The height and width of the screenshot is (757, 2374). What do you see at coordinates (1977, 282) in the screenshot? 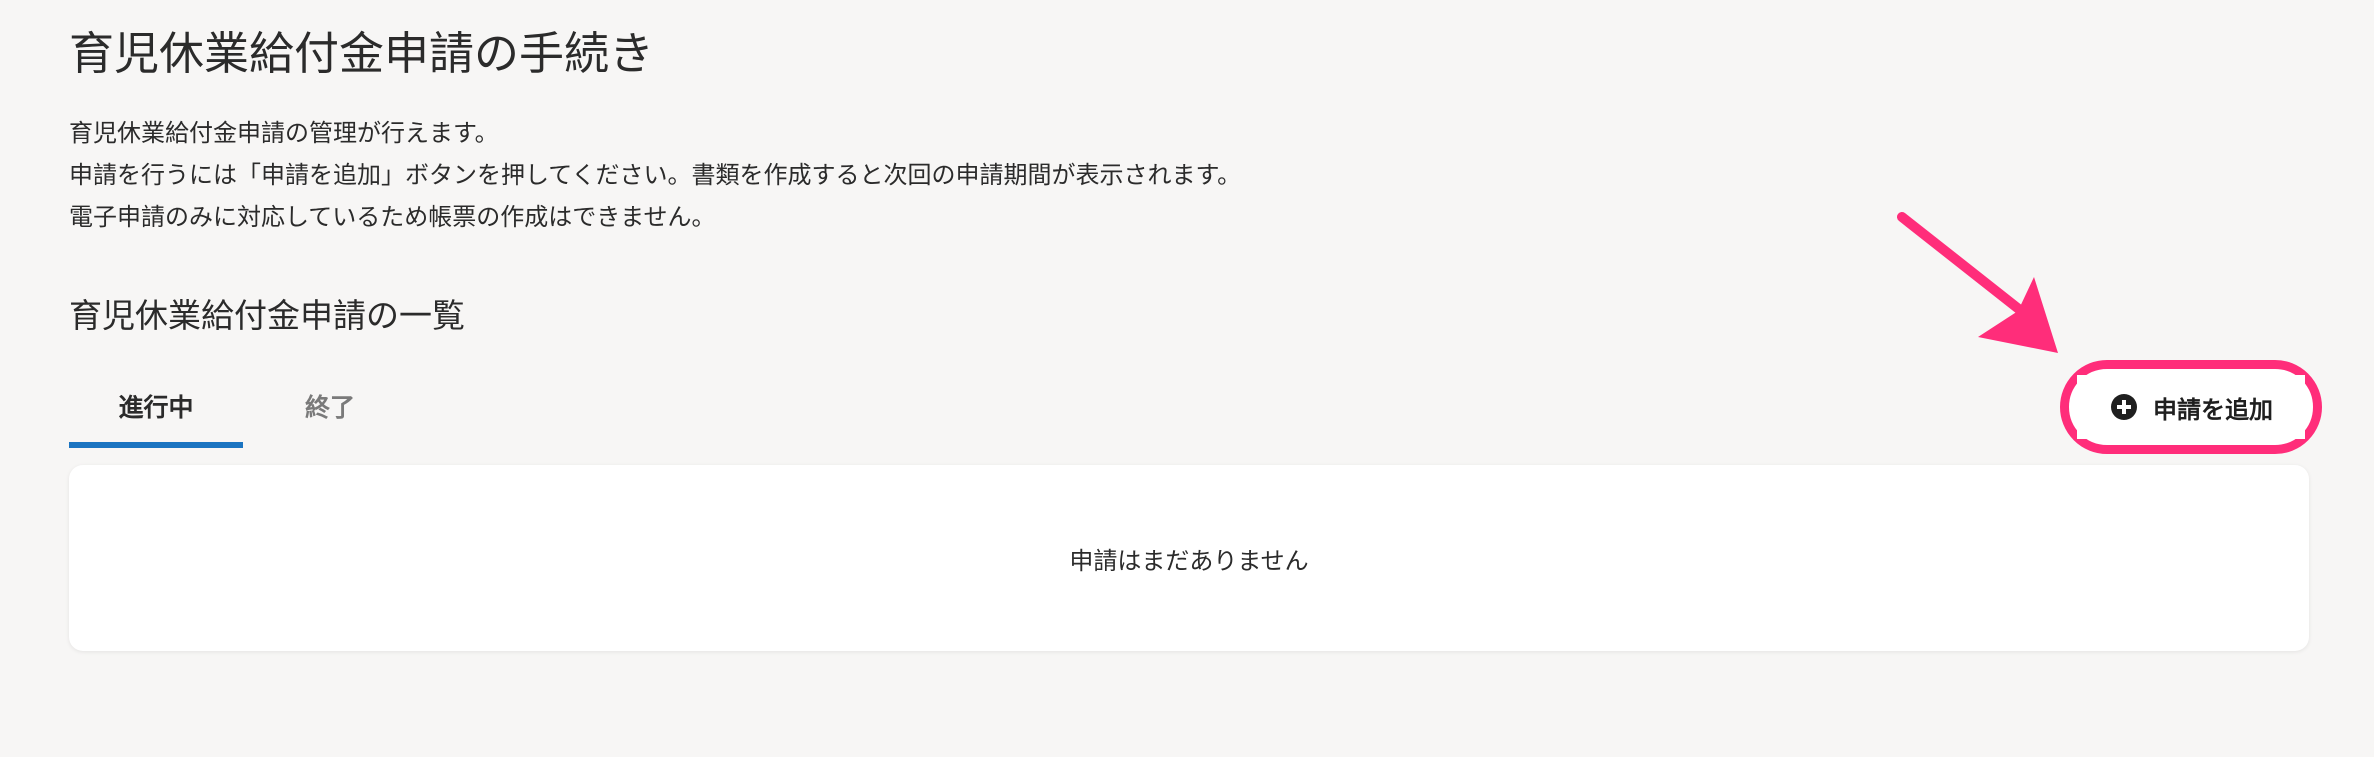
I see `annotation-arrow` at bounding box center [1977, 282].